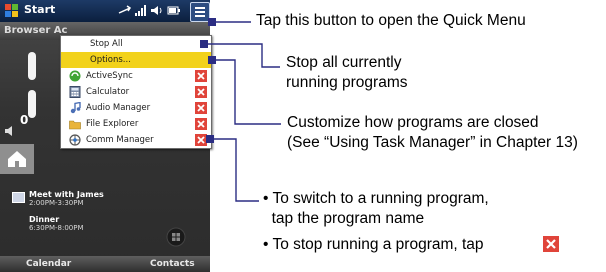 This screenshot has height=272, width=606. Describe the element at coordinates (432, 142) in the screenshot. I see `callout-text: (See “Using Task Manager” in Chapter 13)` at that location.